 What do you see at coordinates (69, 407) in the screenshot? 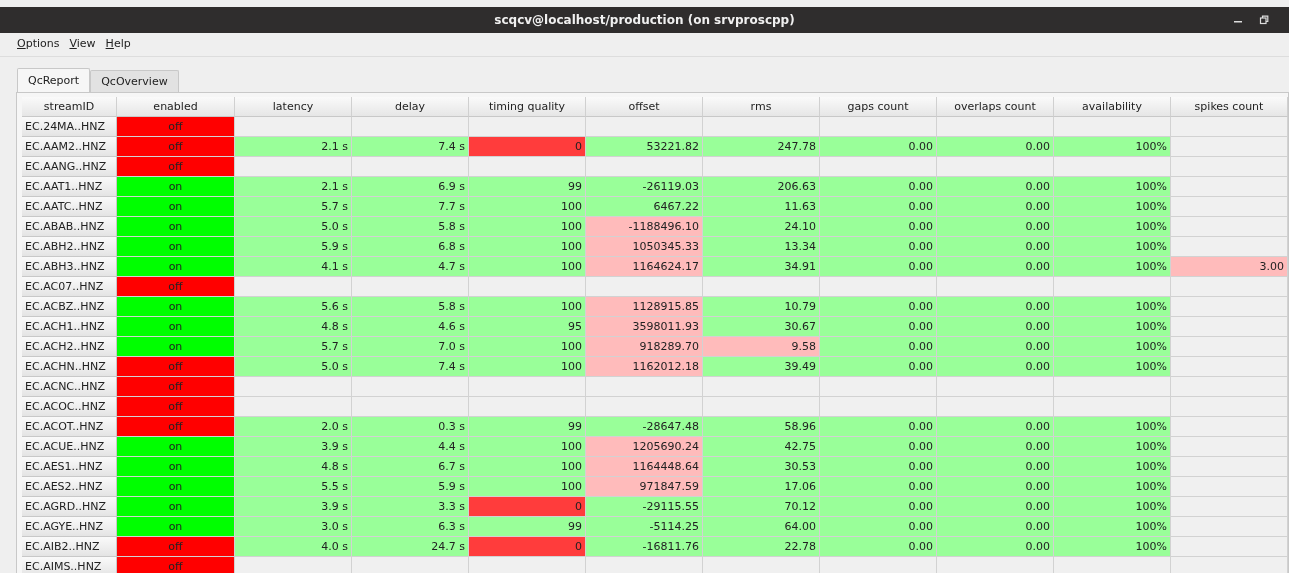
I see `row-header: EC.ACOC..HNZ` at bounding box center [69, 407].